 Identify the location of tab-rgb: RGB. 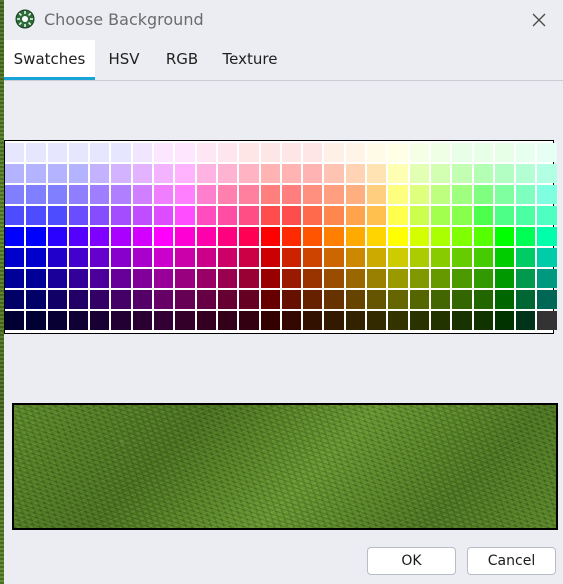
(182, 59).